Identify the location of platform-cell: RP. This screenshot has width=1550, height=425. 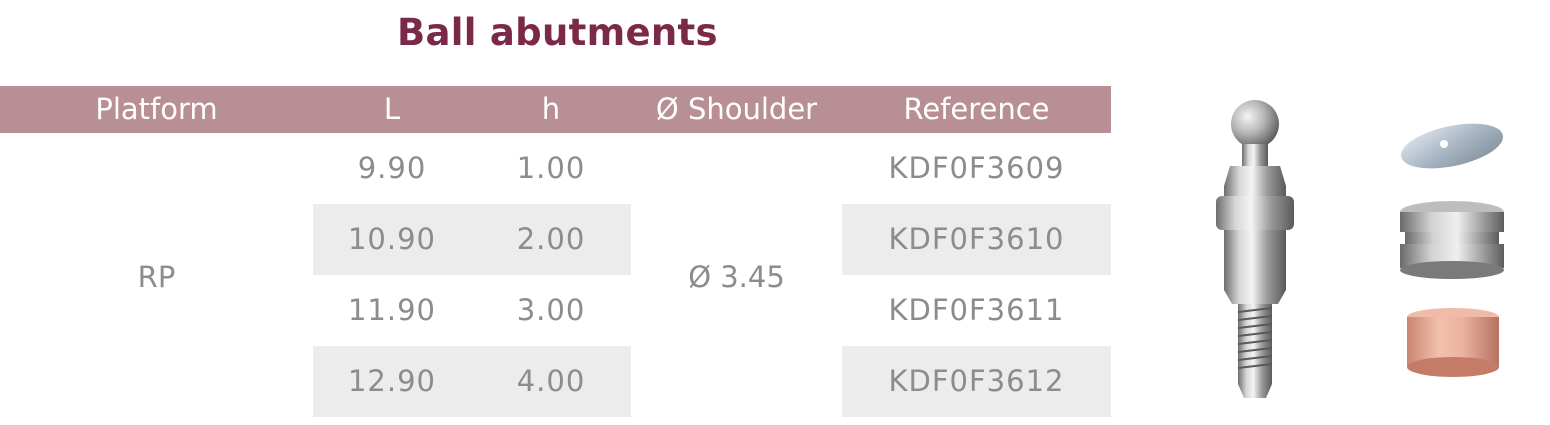
(156, 277).